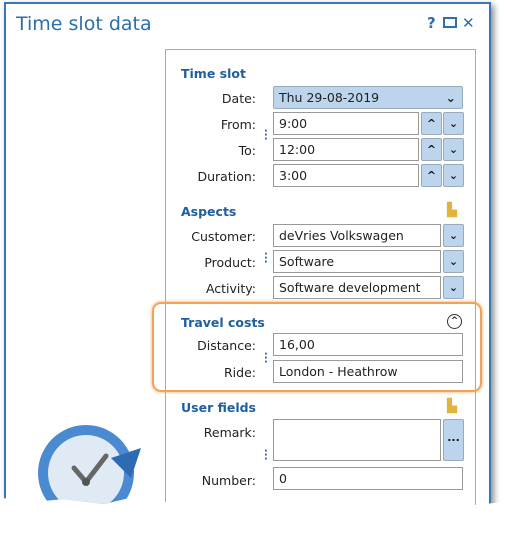 The image size is (505, 555). Describe the element at coordinates (230, 288) in the screenshot. I see `activity-label: Activity:` at that location.